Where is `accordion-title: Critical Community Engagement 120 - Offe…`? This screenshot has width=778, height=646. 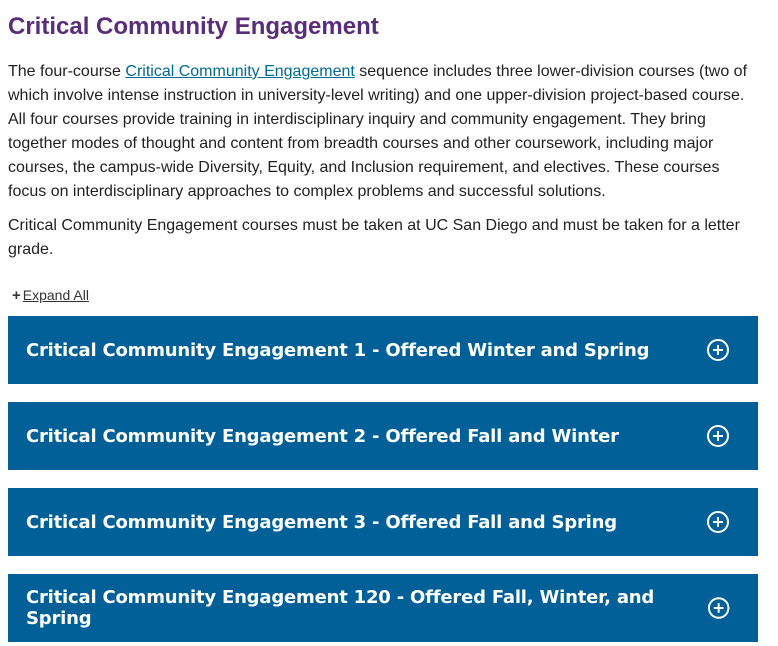
accordion-title: Critical Community Engagement 120 - Offe… is located at coordinates (340, 608).